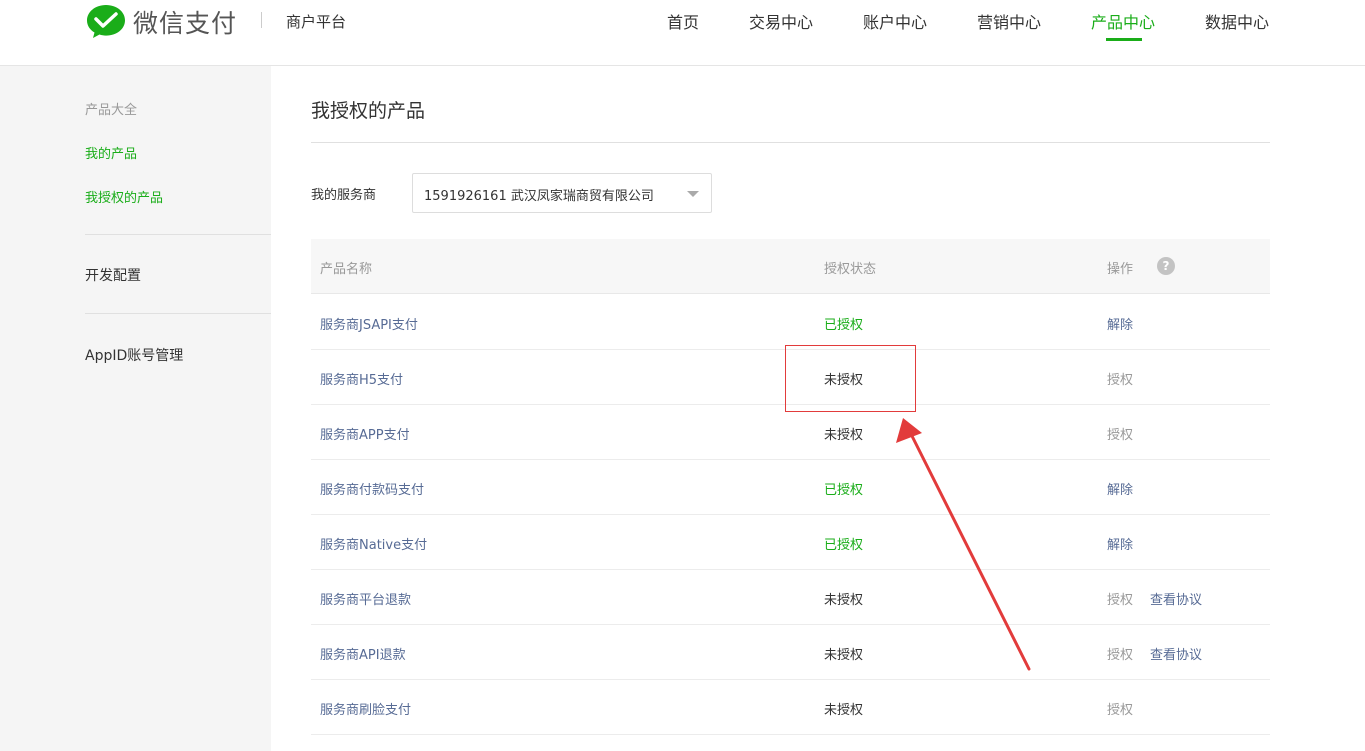 Image resolution: width=1365 pixels, height=751 pixels. Describe the element at coordinates (790, 322) in the screenshot. I see `table-row: 服务商JSAPI支付 已授权 解除` at that location.